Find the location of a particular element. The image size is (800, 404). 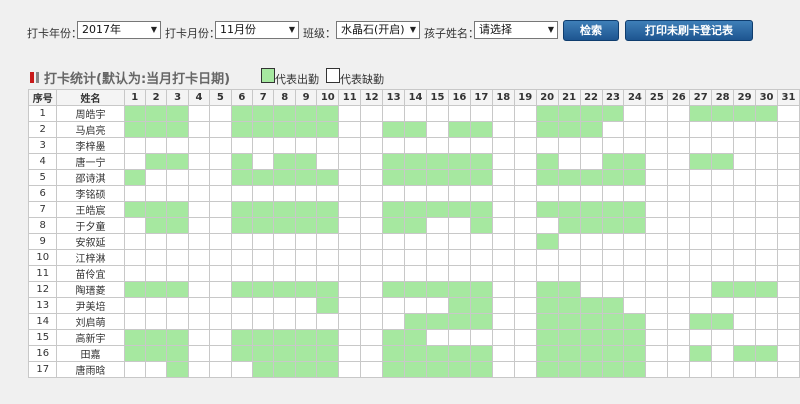

column-header-day: 27 is located at coordinates (701, 97).